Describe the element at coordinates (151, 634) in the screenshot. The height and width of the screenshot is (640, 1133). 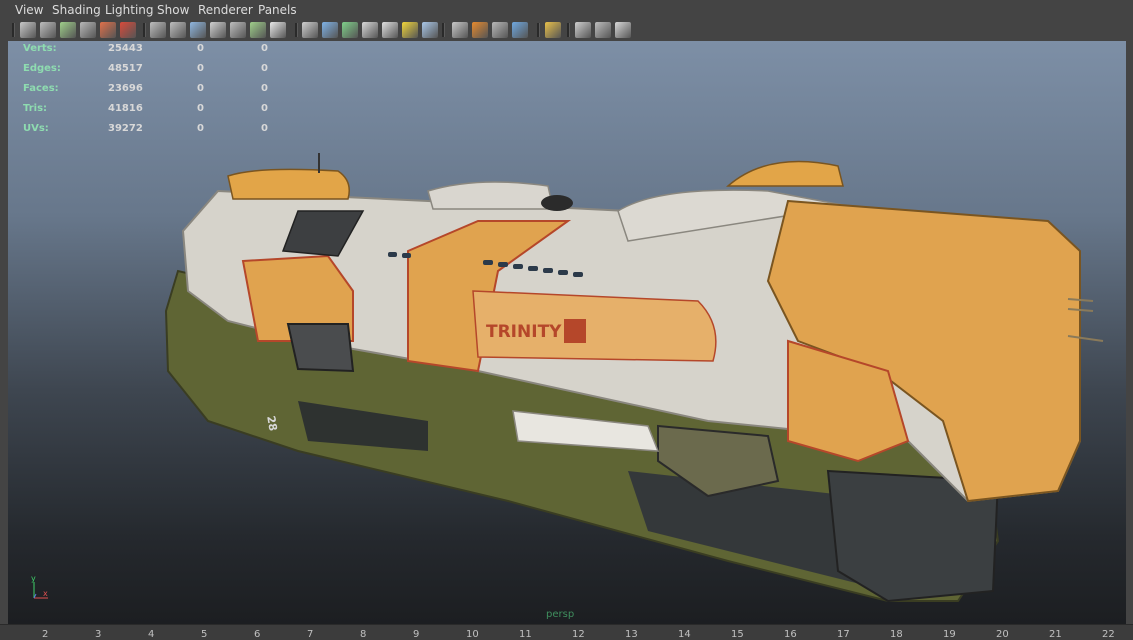
I see `time-ruler-tick: 4` at that location.